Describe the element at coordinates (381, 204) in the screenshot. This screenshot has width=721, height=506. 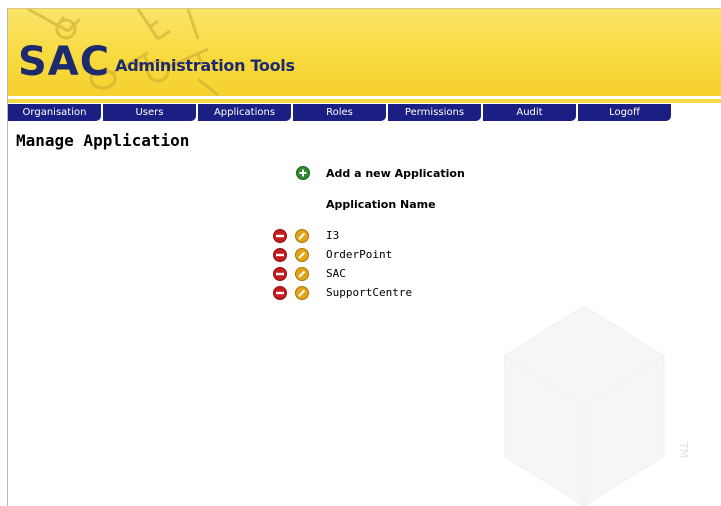
I see `column-header-application-name: Application Name` at that location.